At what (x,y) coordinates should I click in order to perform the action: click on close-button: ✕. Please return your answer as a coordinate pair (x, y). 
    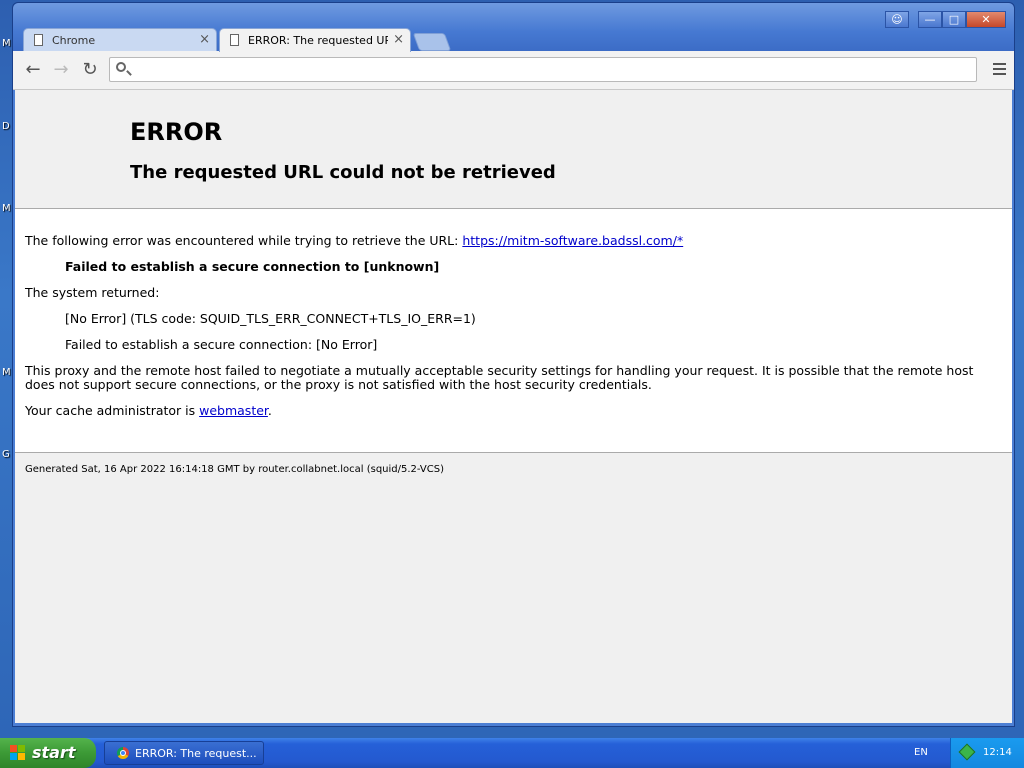
    Looking at the image, I should click on (986, 19).